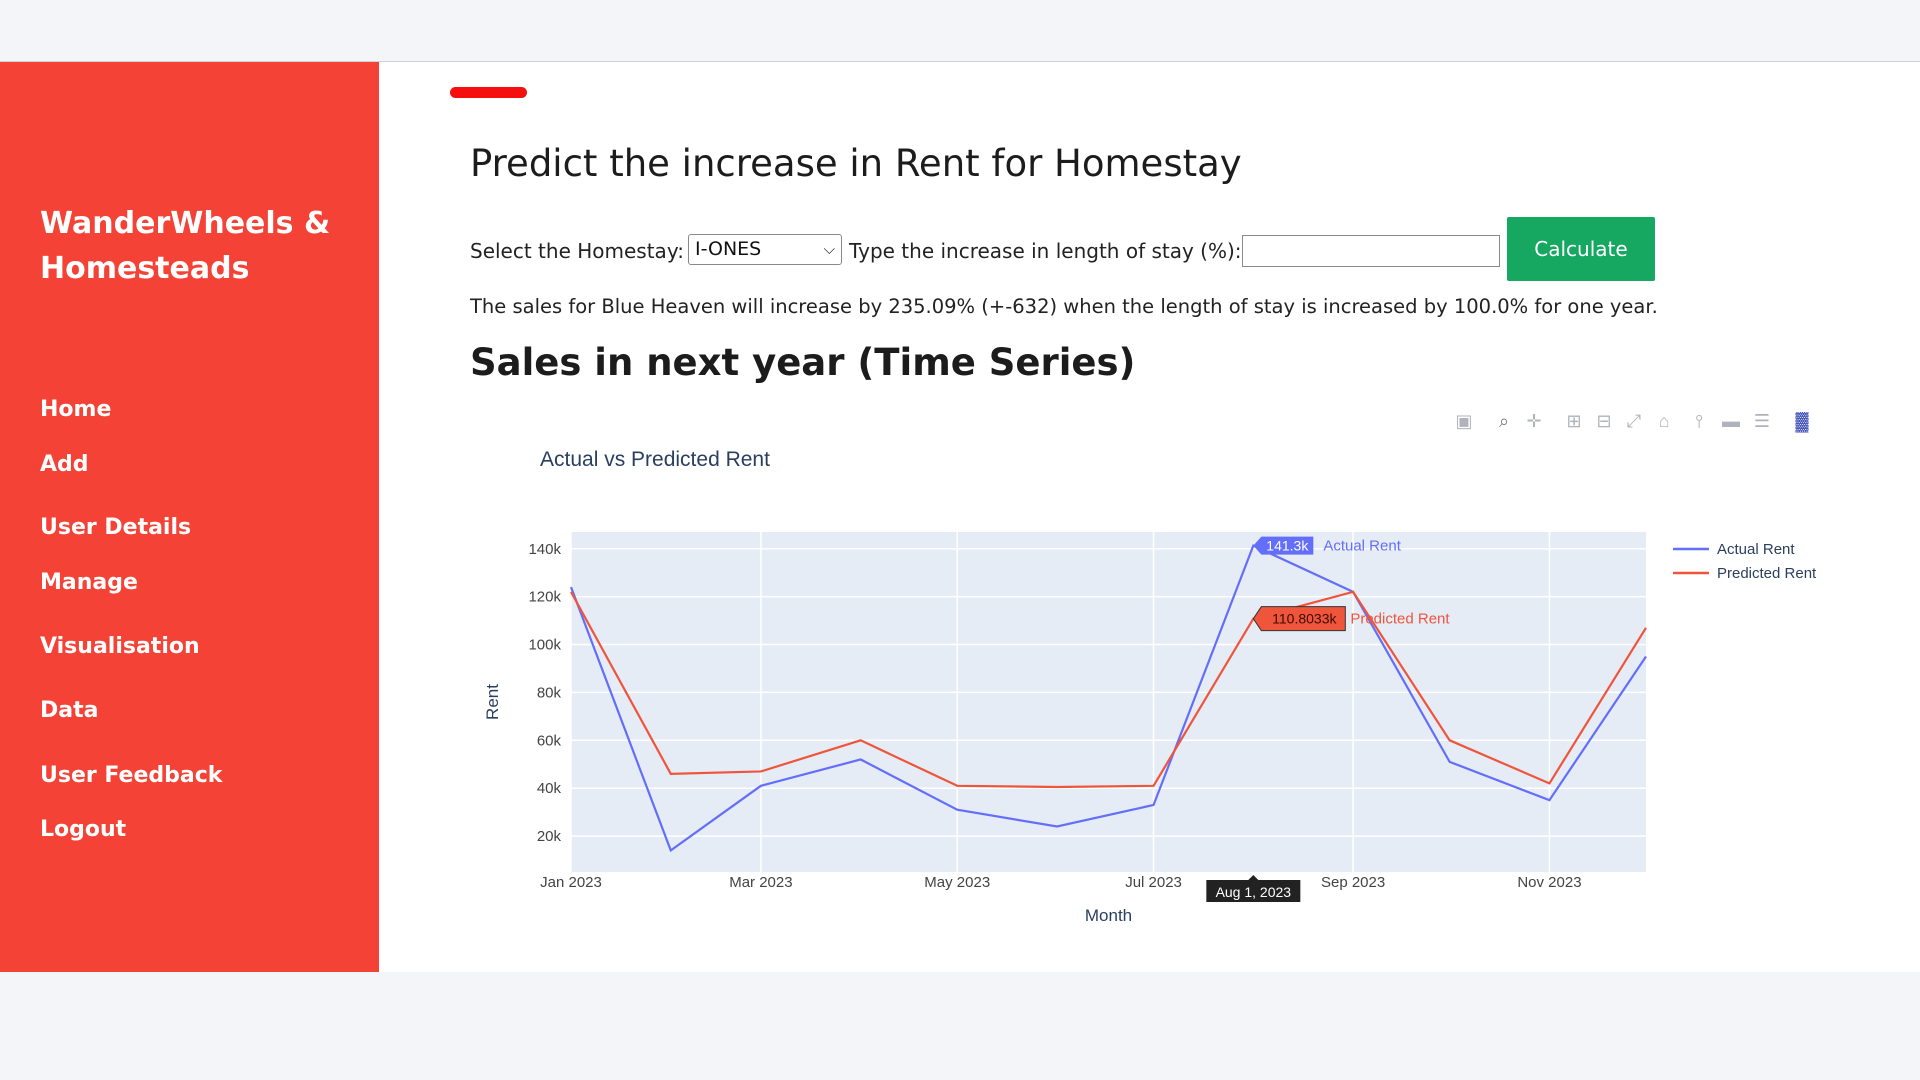 This screenshot has width=1920, height=1080. I want to click on pan-icon: ✛, so click(1534, 421).